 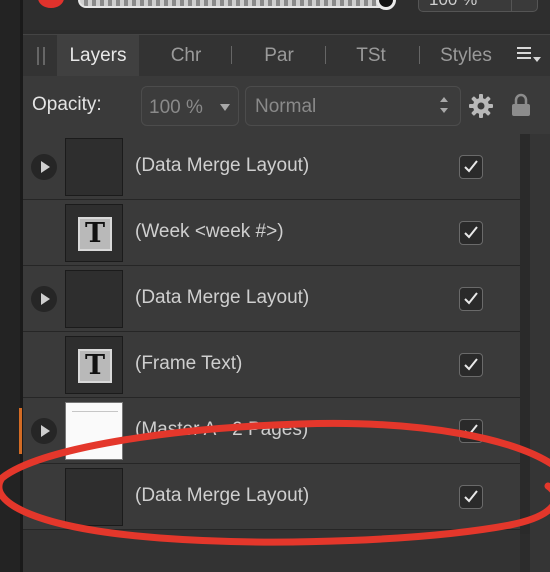 What do you see at coordinates (98, 56) in the screenshot?
I see `tab-layers: Layers` at bounding box center [98, 56].